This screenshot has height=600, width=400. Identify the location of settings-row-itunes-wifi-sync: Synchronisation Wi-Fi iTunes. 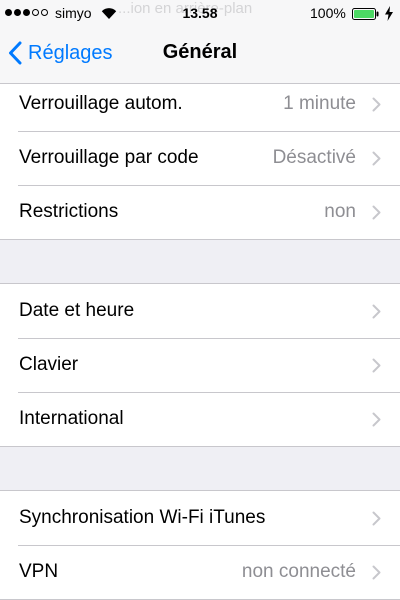
(200, 518).